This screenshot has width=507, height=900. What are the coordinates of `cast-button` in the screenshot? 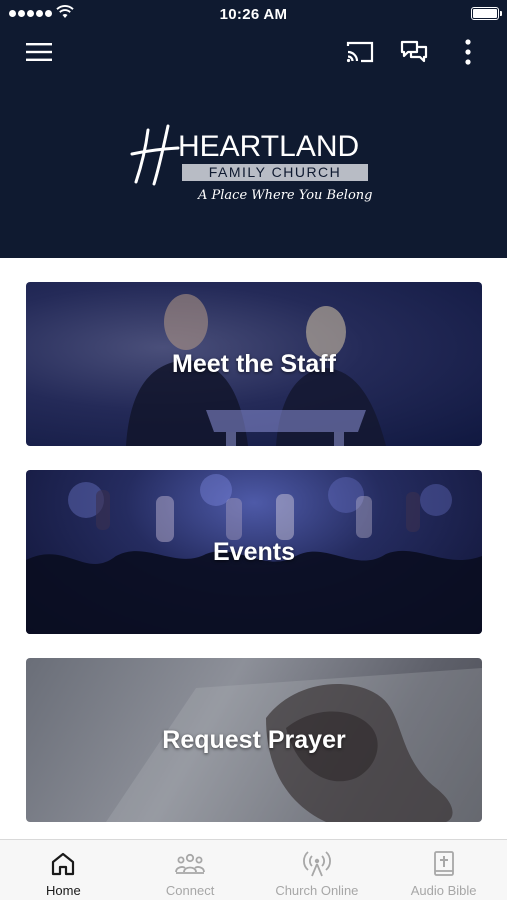 It's located at (360, 52).